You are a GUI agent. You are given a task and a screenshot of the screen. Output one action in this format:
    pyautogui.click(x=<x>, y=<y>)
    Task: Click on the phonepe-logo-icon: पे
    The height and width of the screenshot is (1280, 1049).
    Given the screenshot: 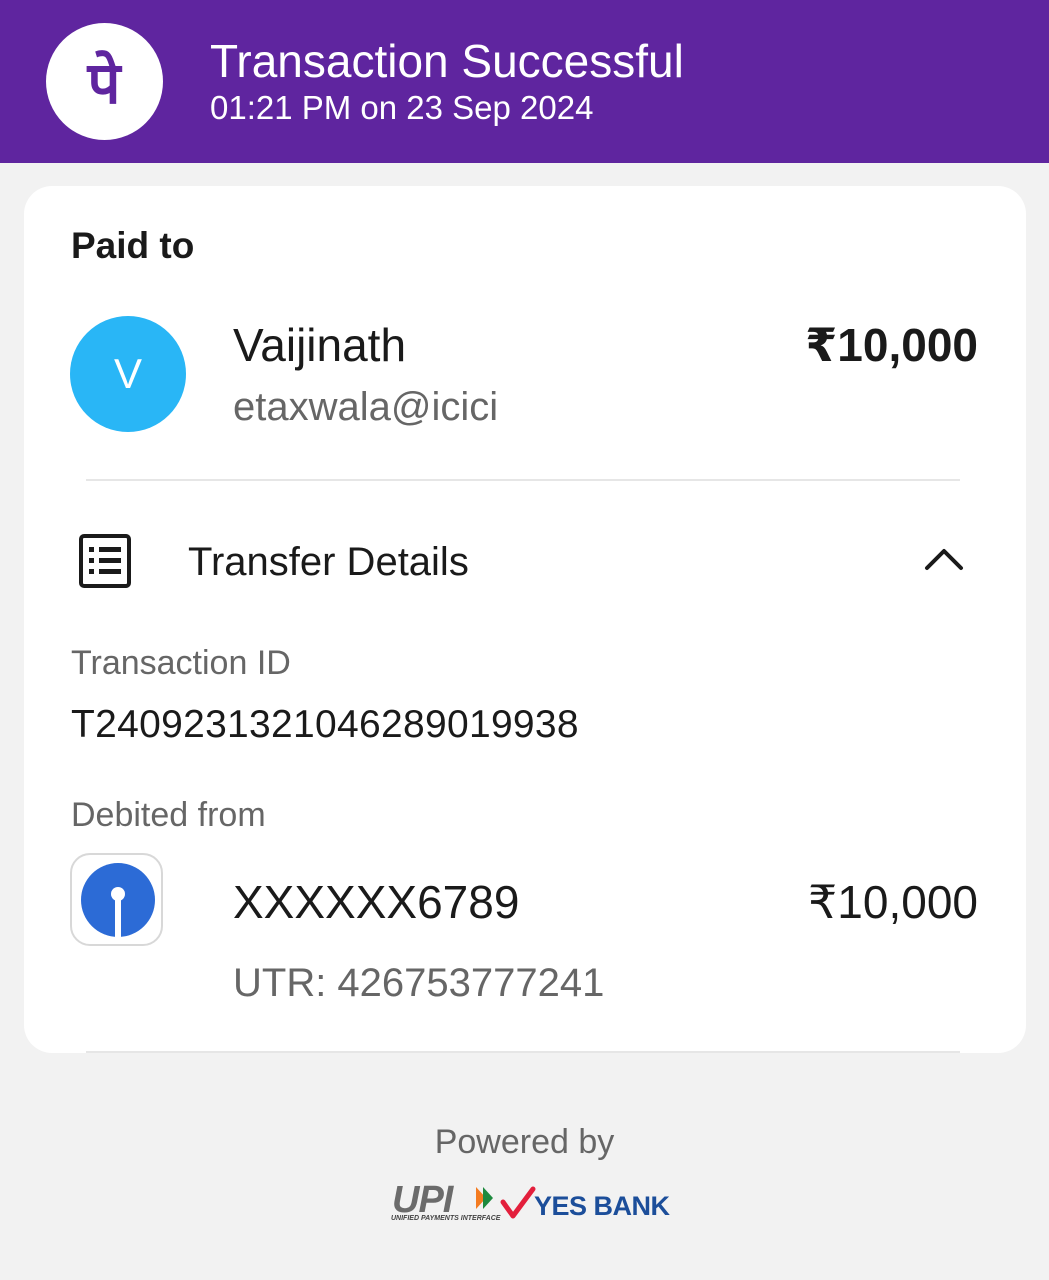 What is the action you would take?
    pyautogui.click(x=104, y=81)
    